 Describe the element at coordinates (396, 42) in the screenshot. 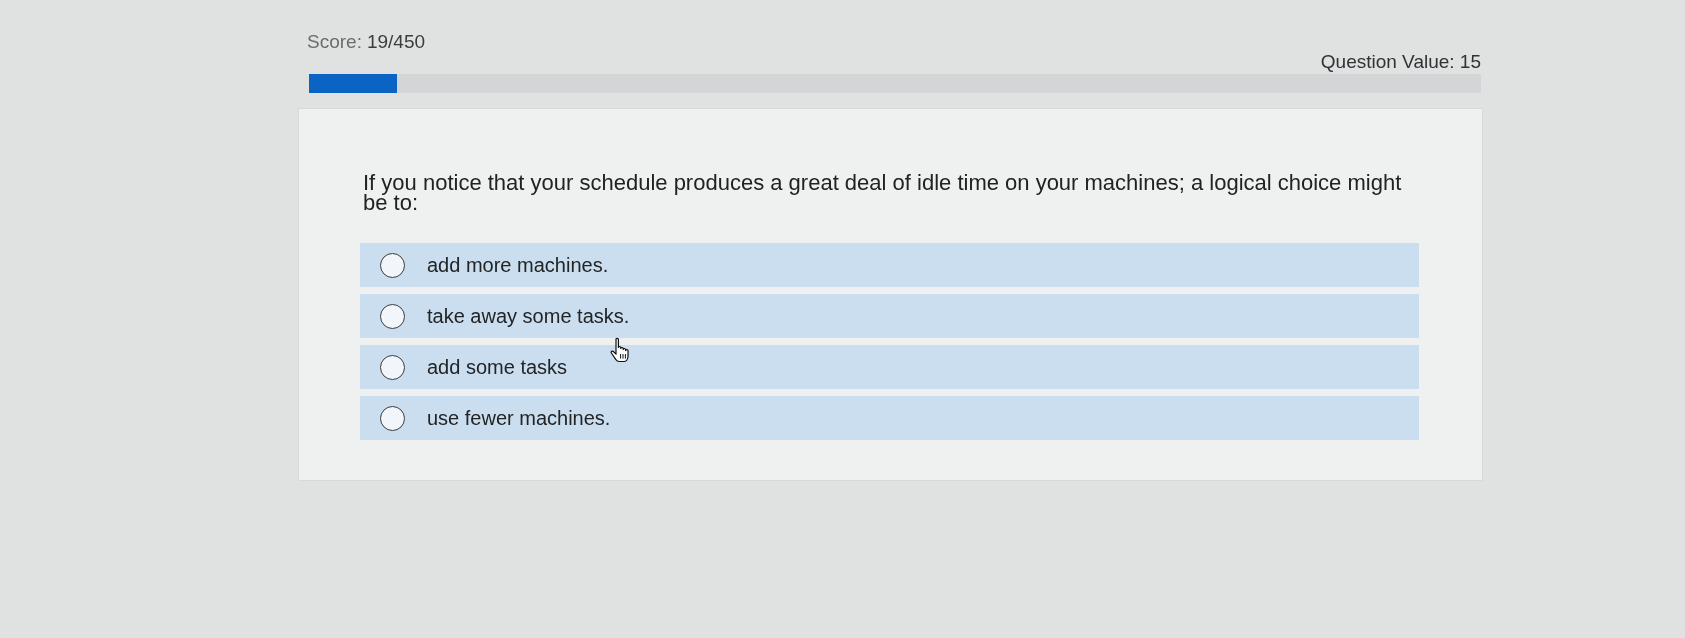

I see `score-value: 19/450` at that location.